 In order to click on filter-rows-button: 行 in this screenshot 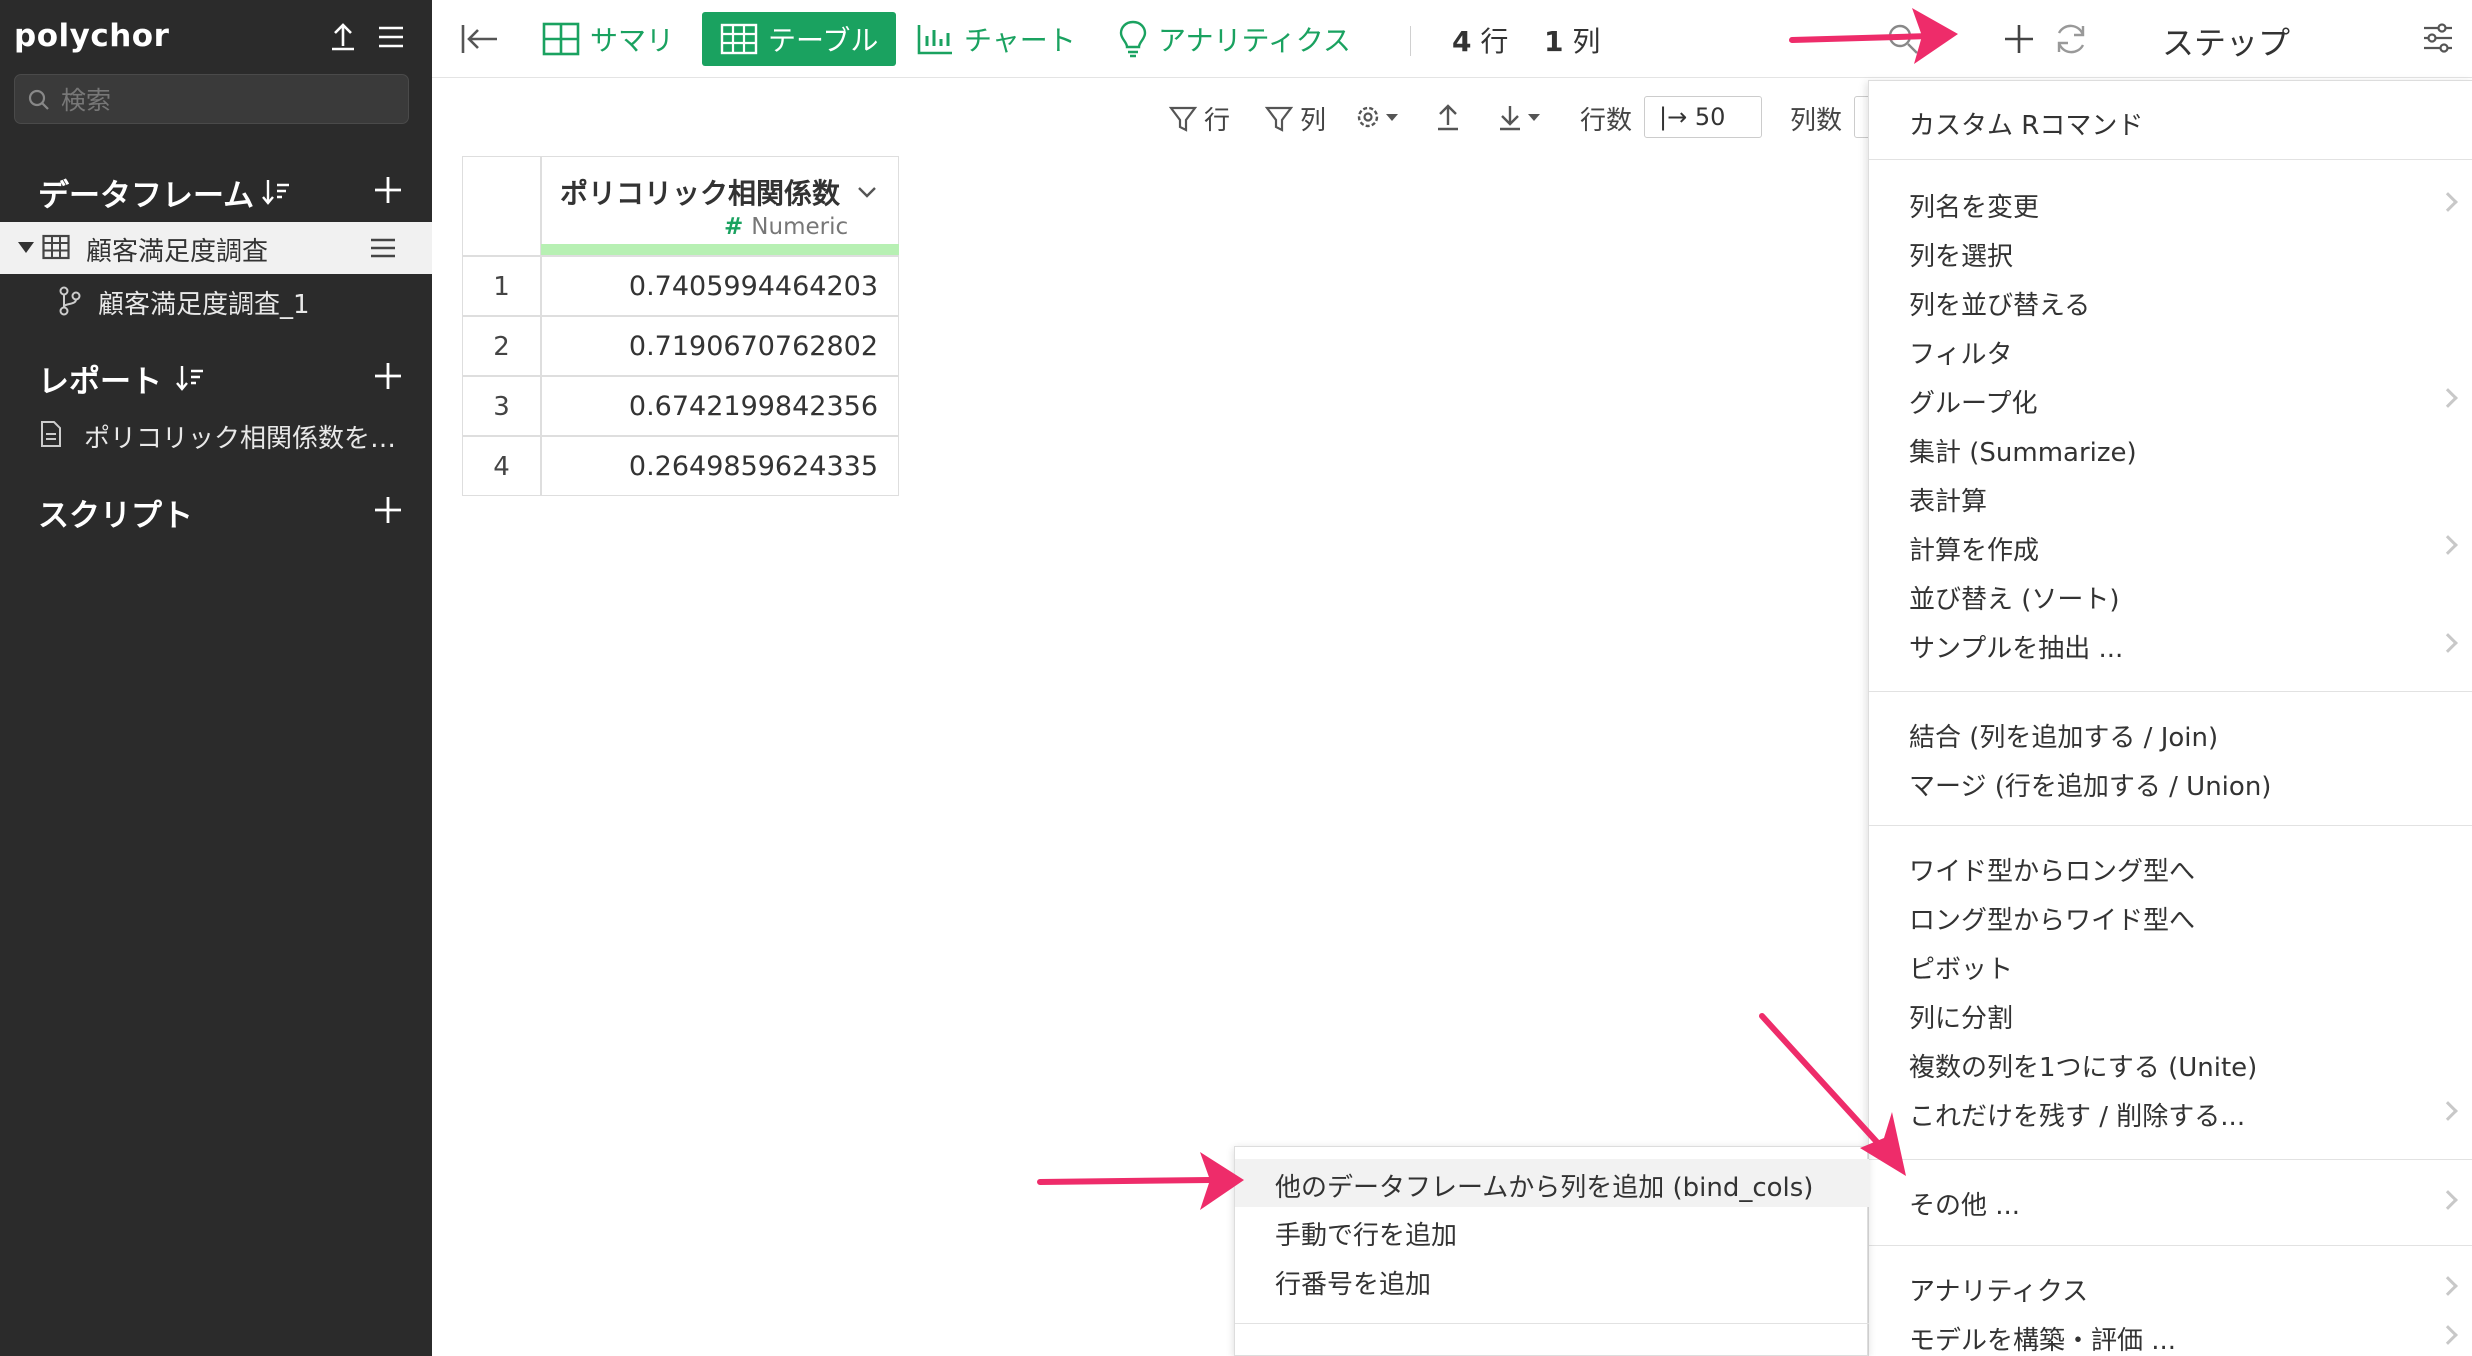, I will do `click(1199, 118)`.